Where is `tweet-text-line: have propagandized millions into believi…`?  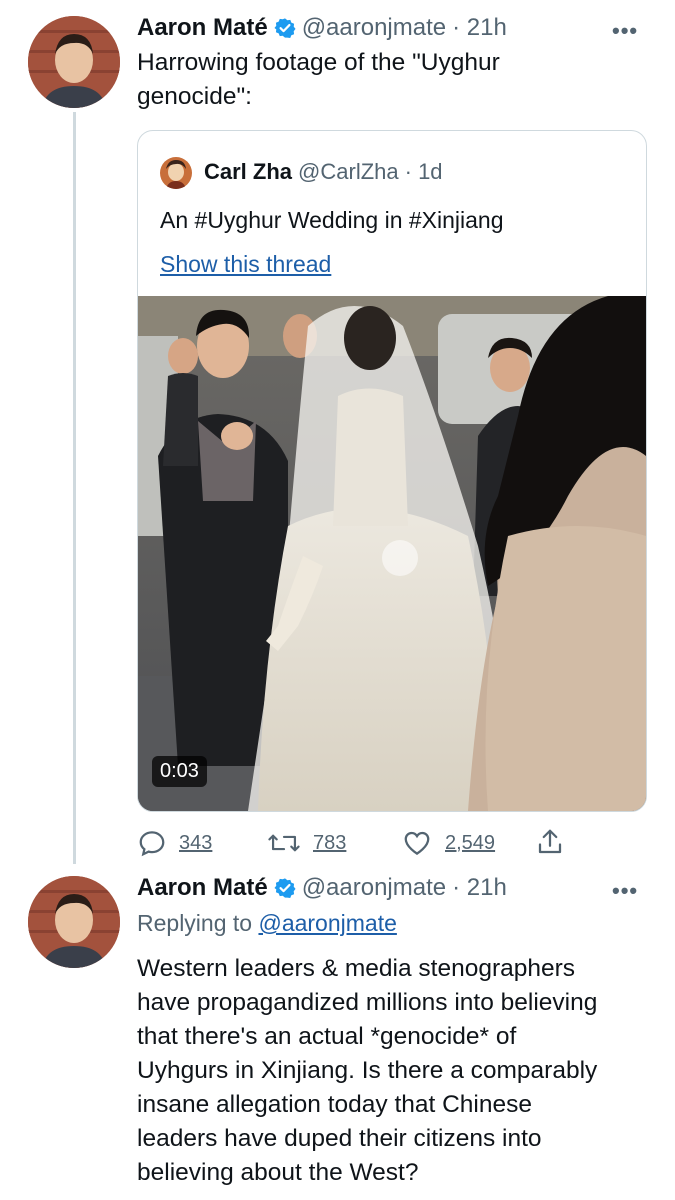 tweet-text-line: have propagandized millions into believi… is located at coordinates (367, 1002).